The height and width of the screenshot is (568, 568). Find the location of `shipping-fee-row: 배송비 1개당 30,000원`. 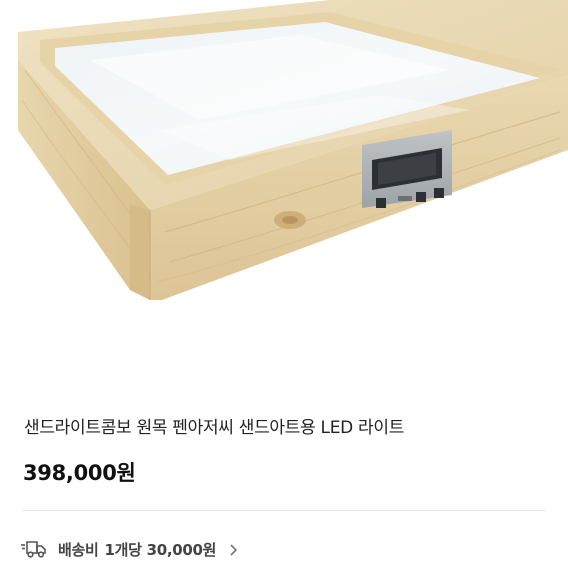

shipping-fee-row: 배송비 1개당 30,000원 is located at coordinates (130, 549).